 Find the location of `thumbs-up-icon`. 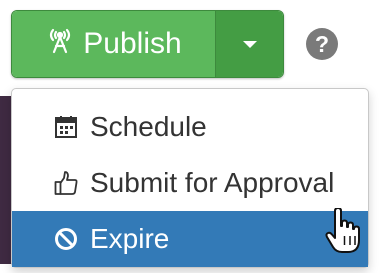

thumbs-up-icon is located at coordinates (69, 183).